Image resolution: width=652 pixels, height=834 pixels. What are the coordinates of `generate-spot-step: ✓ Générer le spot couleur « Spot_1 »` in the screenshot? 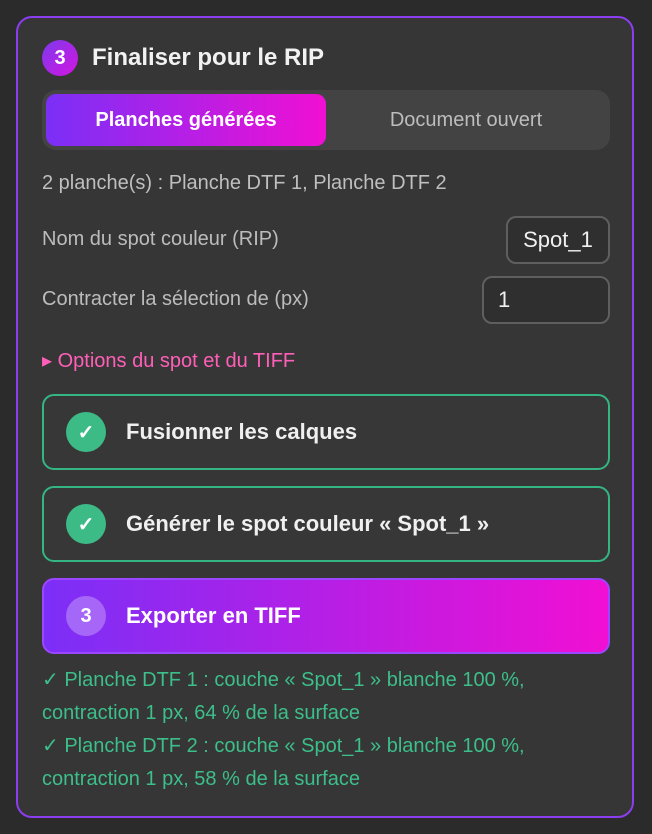 It's located at (326, 524).